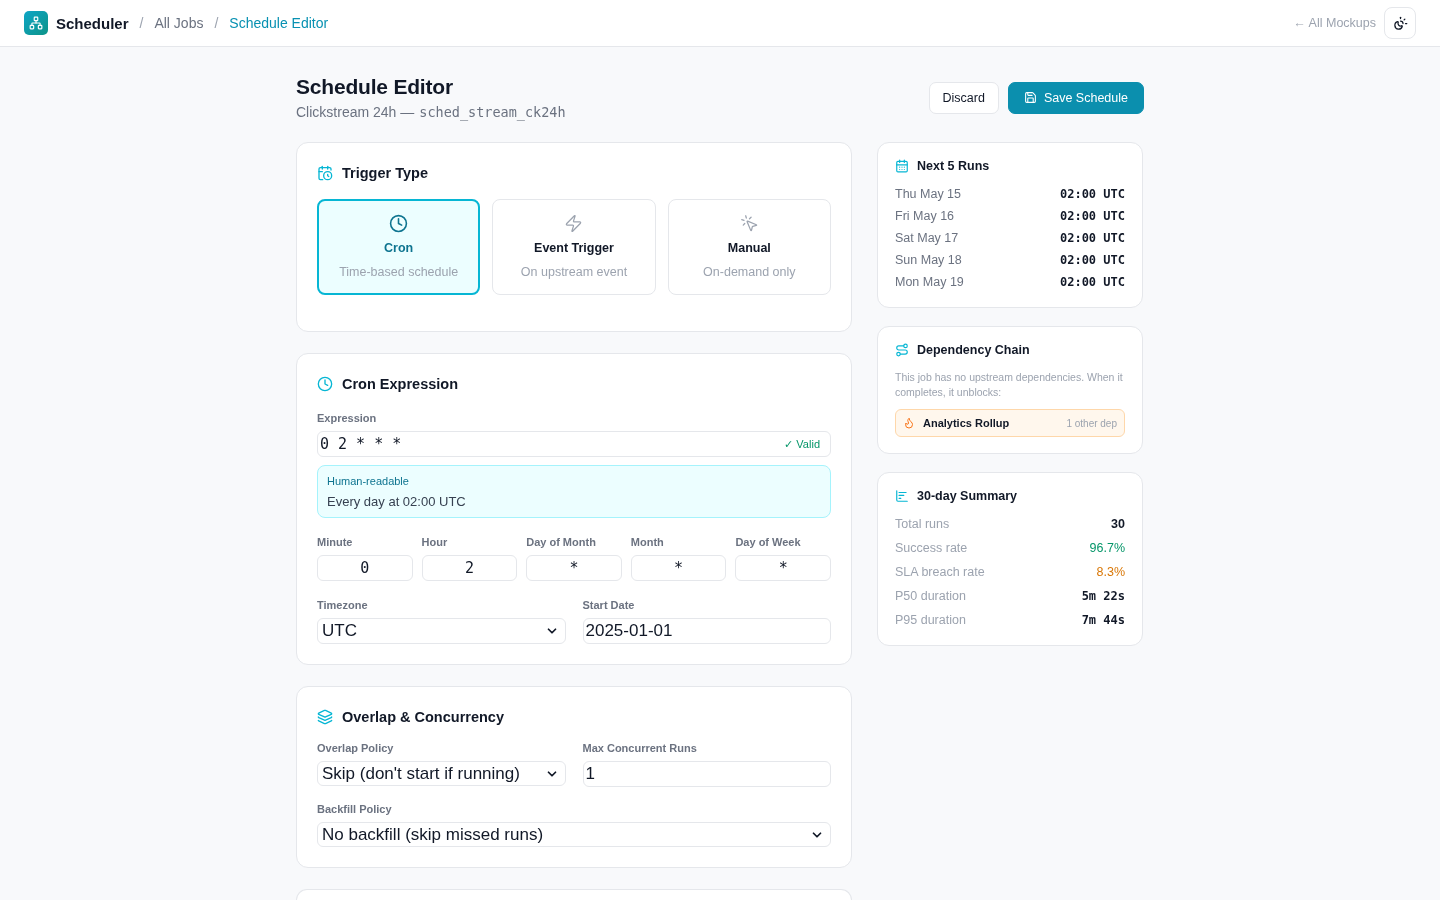 Image resolution: width=1440 pixels, height=900 pixels. What do you see at coordinates (469, 568) in the screenshot?
I see `cron-field-input: 2` at bounding box center [469, 568].